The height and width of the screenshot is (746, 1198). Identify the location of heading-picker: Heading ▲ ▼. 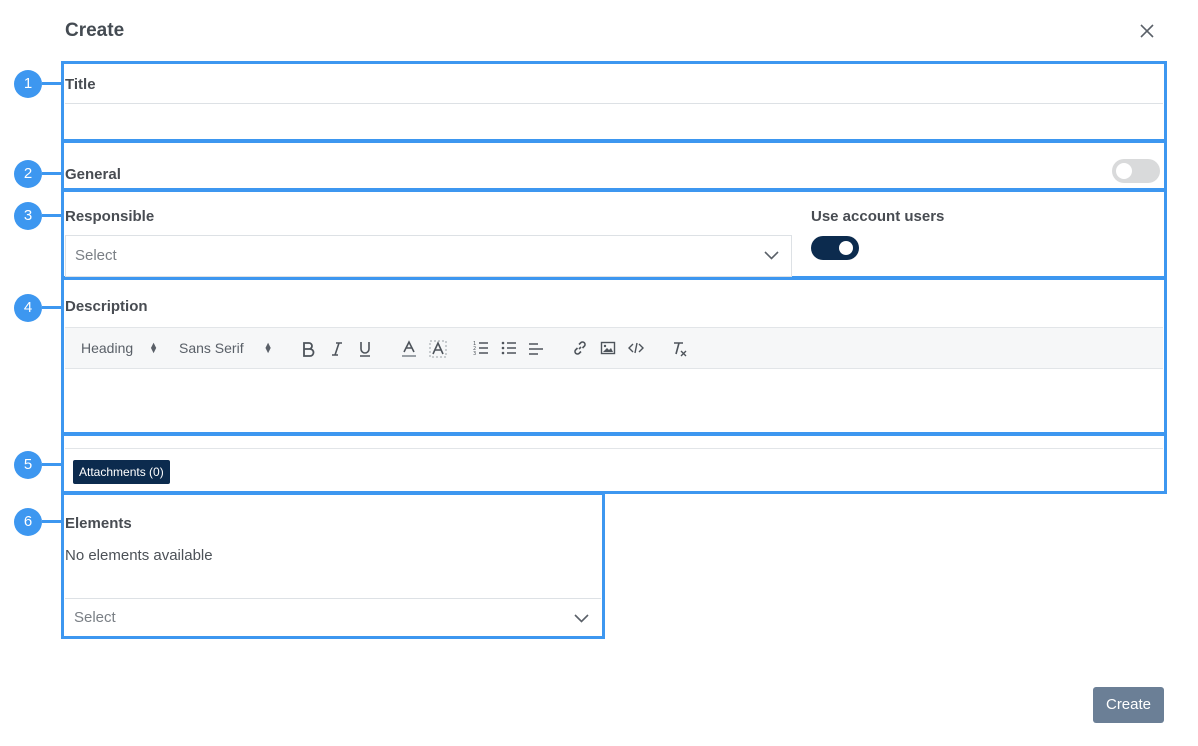
(119, 348).